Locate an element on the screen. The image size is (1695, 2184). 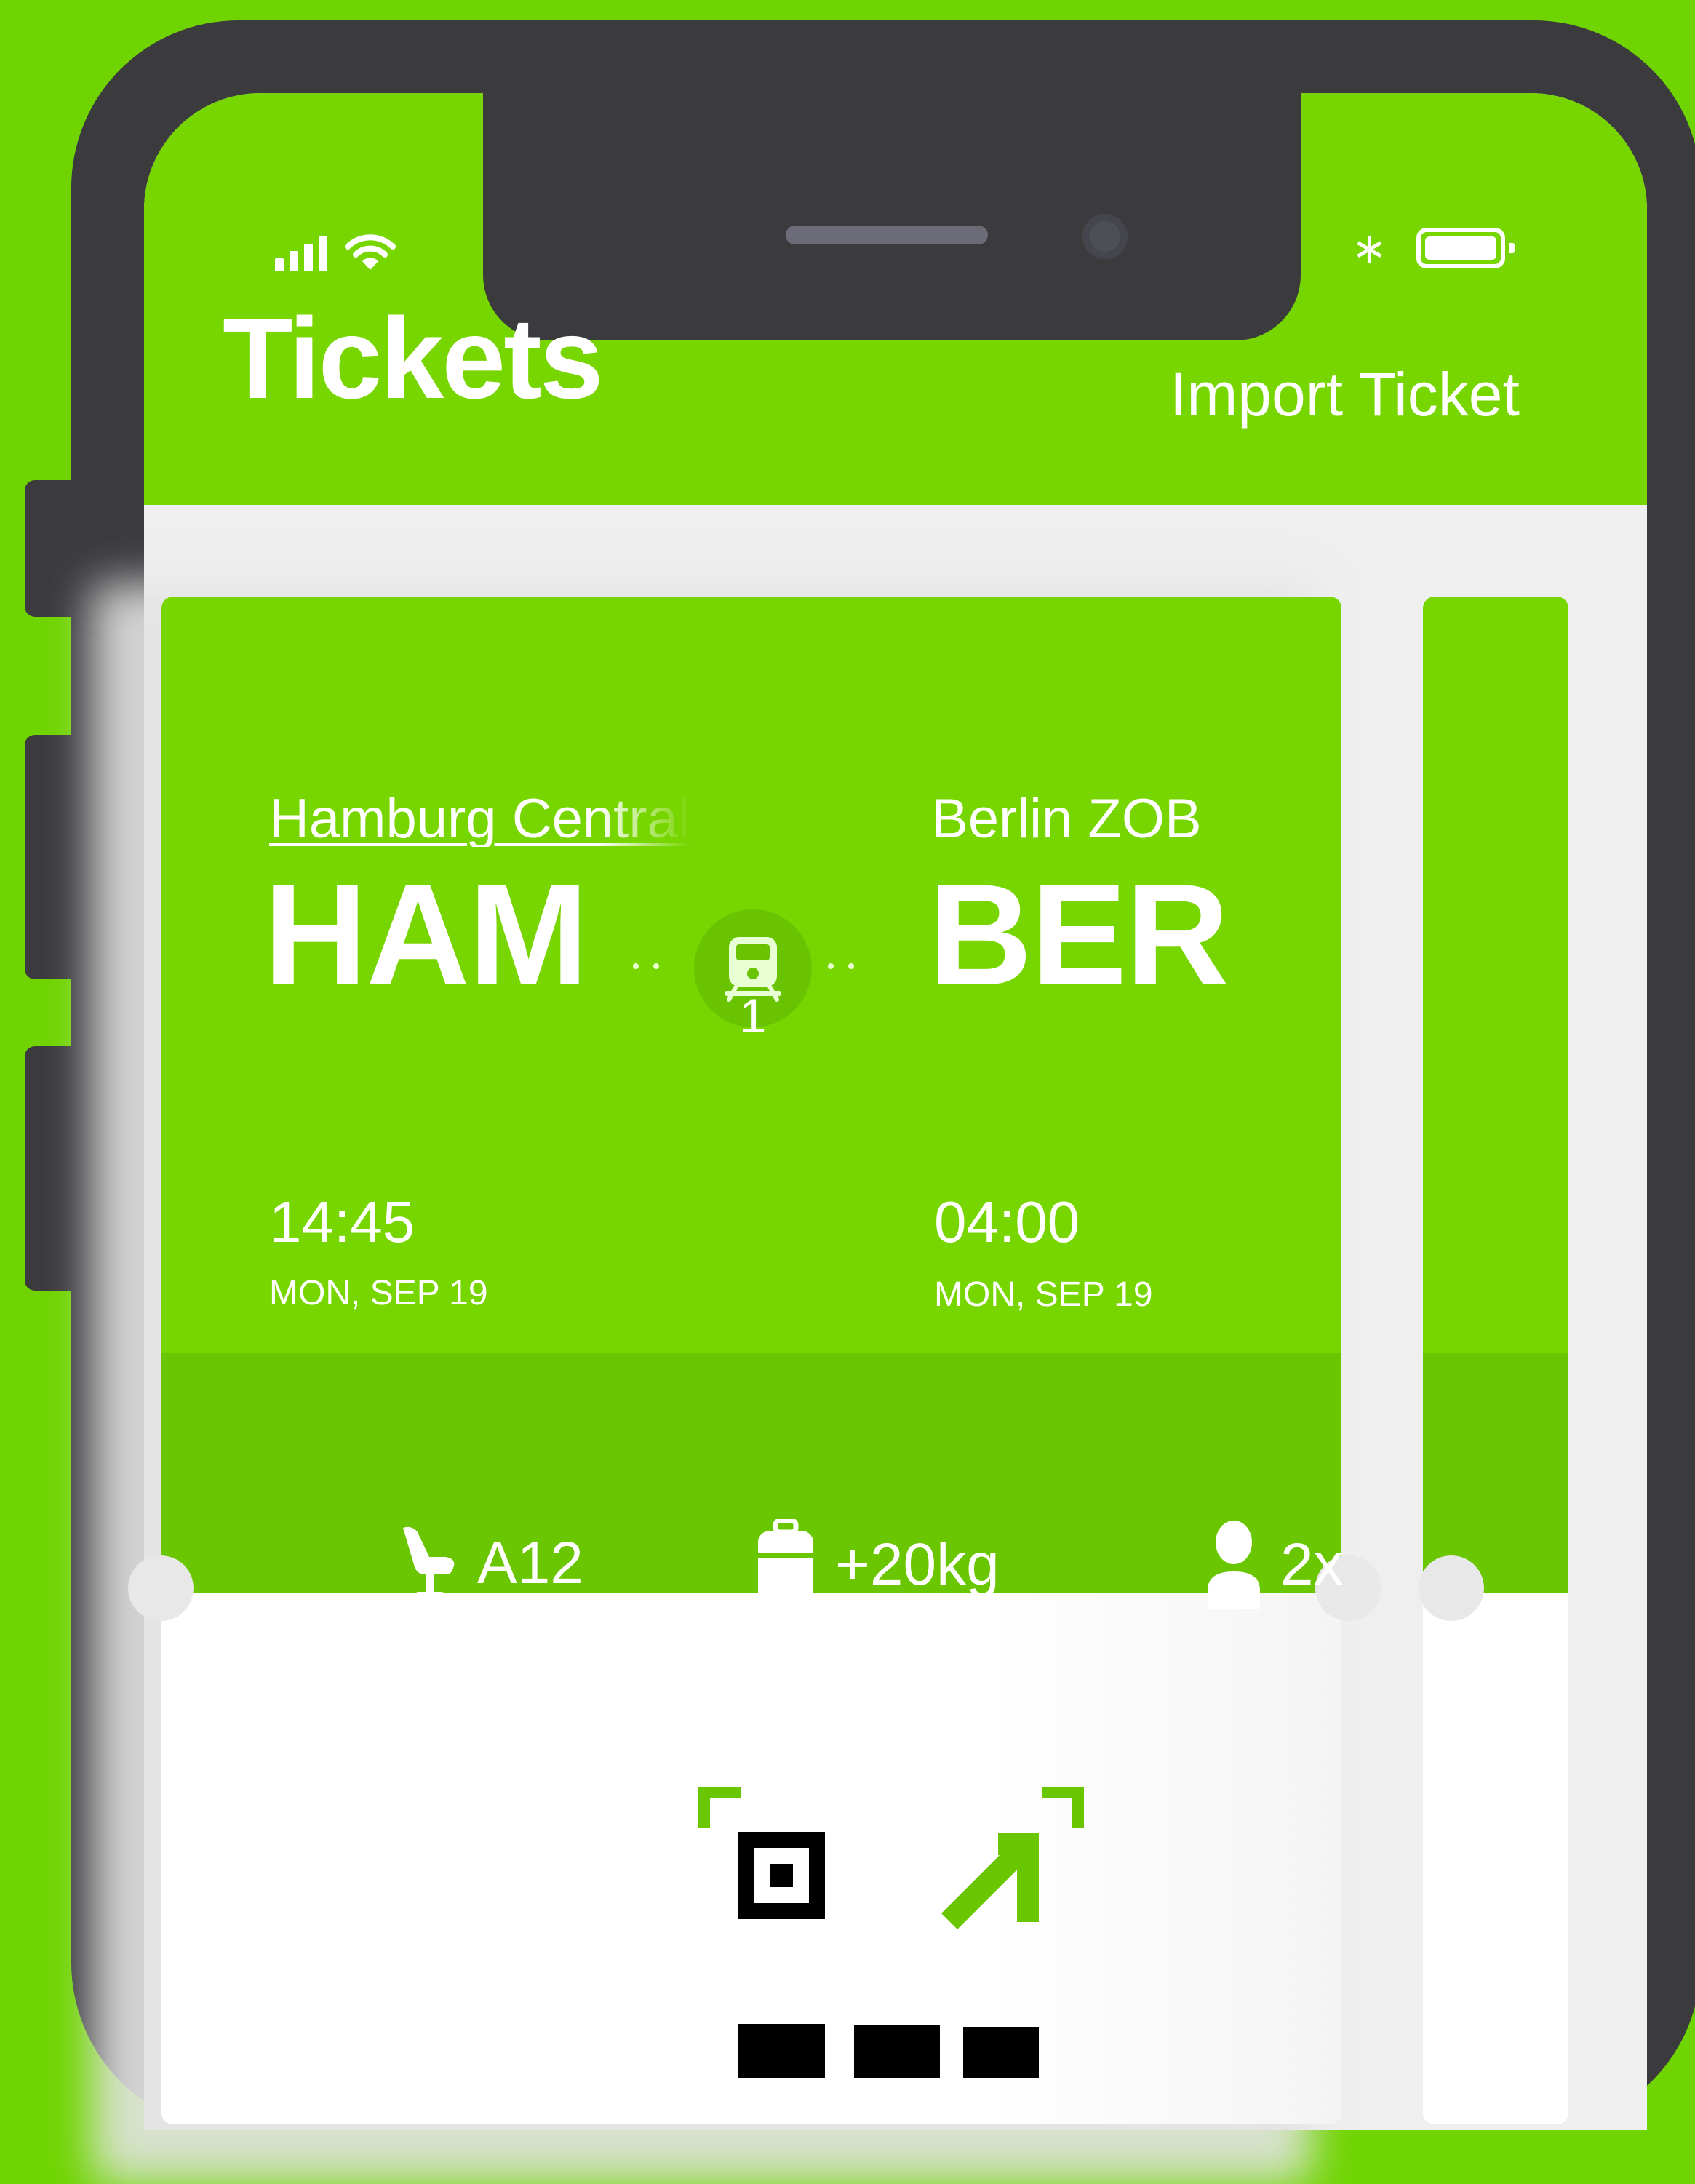
qr-code is located at coordinates (906, 1932).